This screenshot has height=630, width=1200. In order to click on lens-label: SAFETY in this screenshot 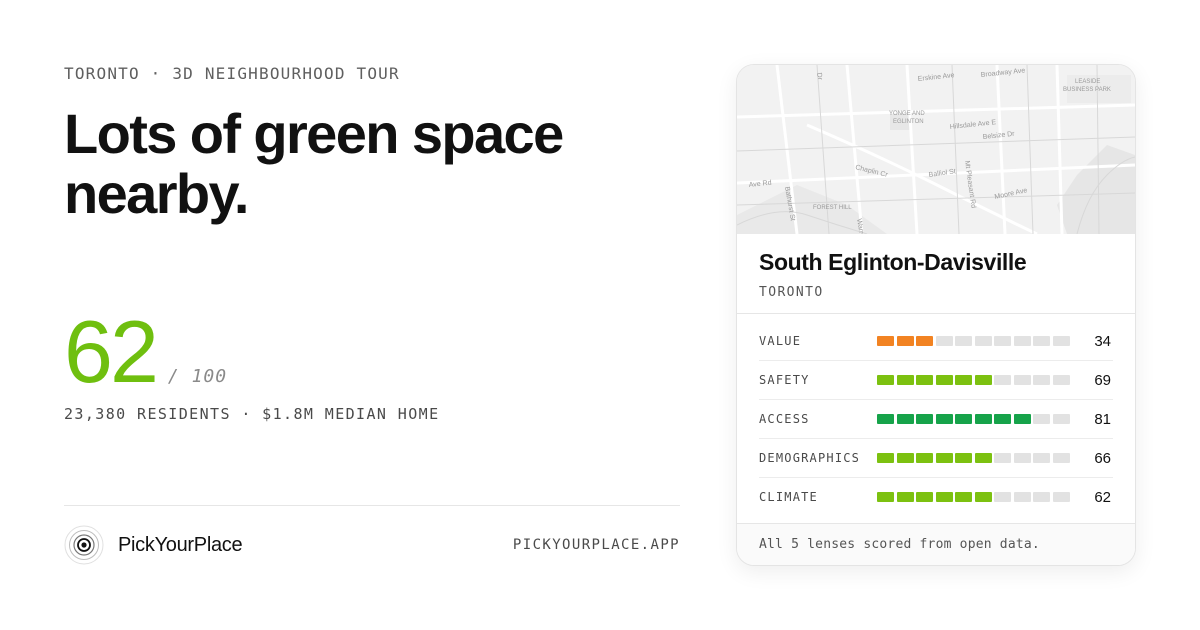, I will do `click(784, 380)`.